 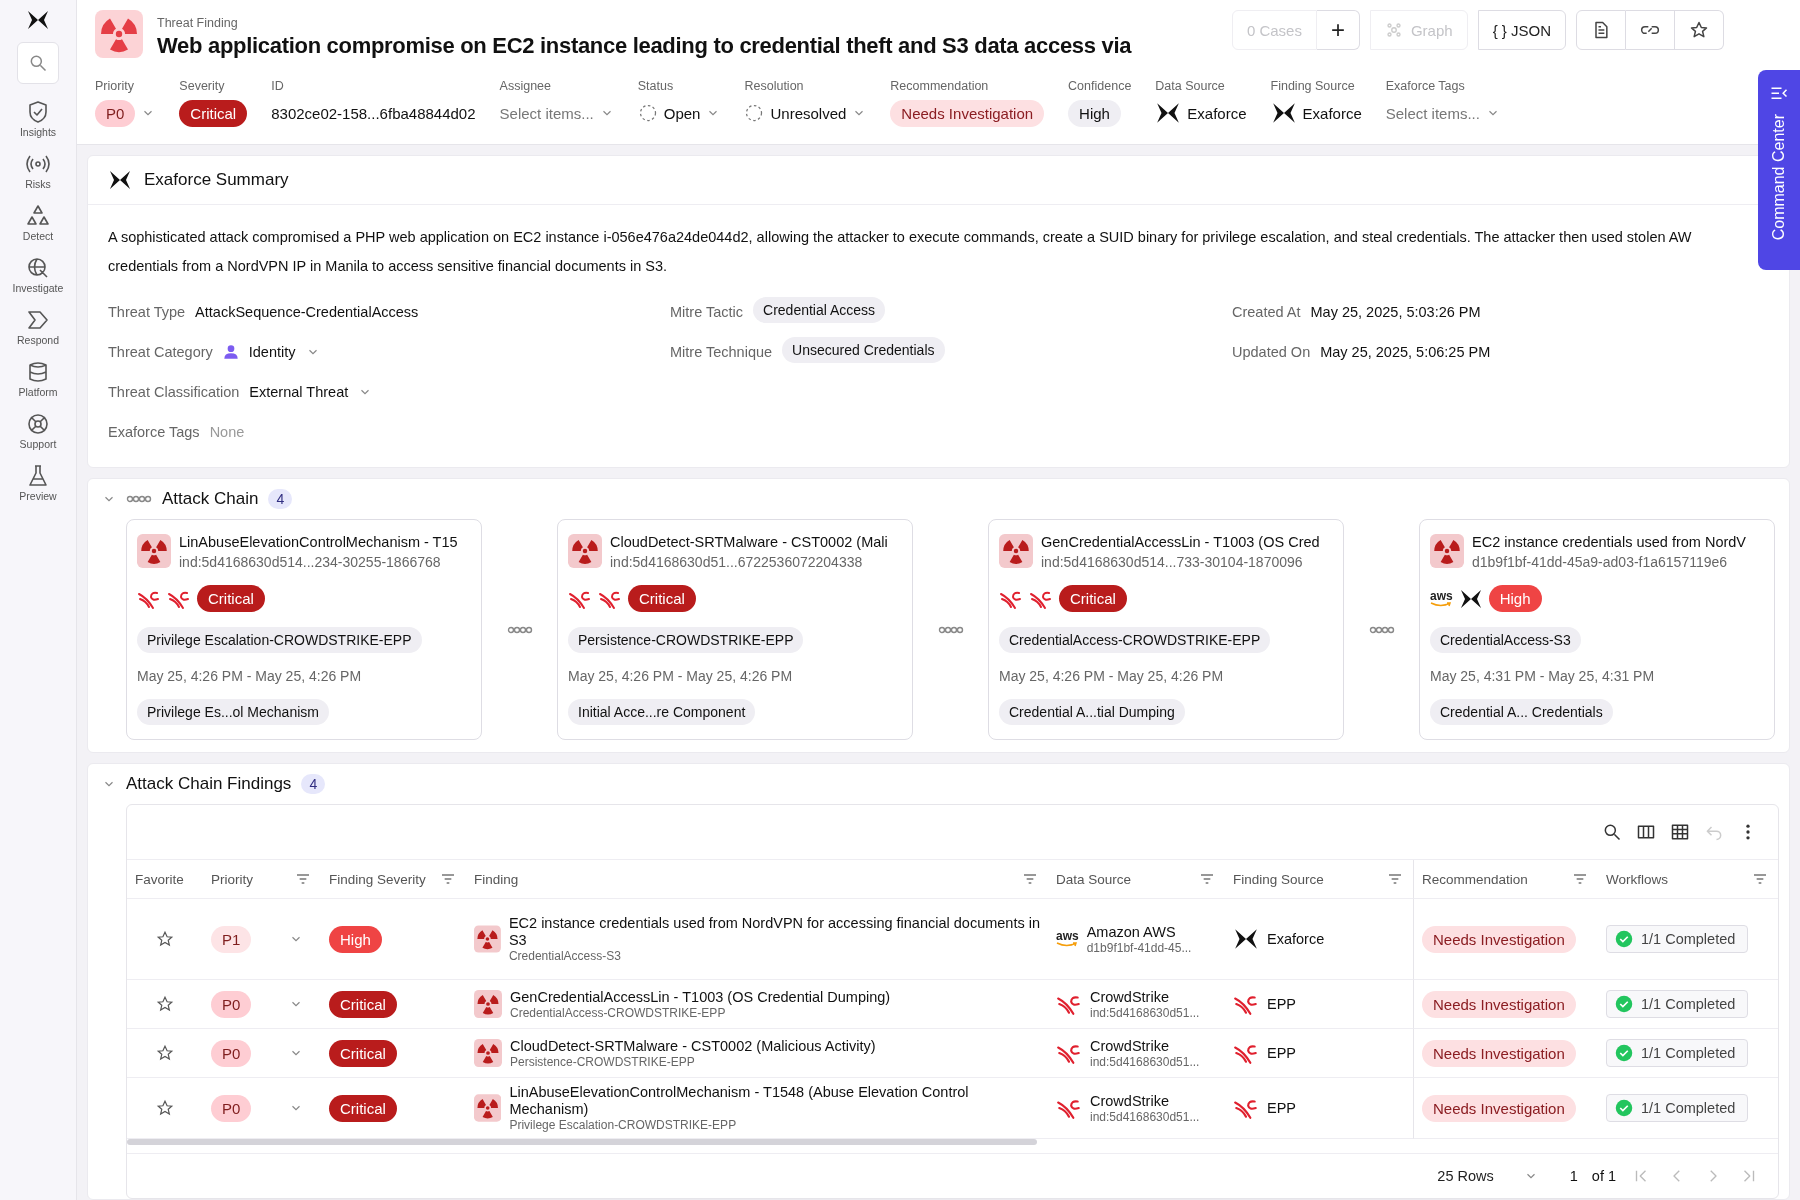 What do you see at coordinates (38, 392) in the screenshot?
I see `nav-label: Platform` at bounding box center [38, 392].